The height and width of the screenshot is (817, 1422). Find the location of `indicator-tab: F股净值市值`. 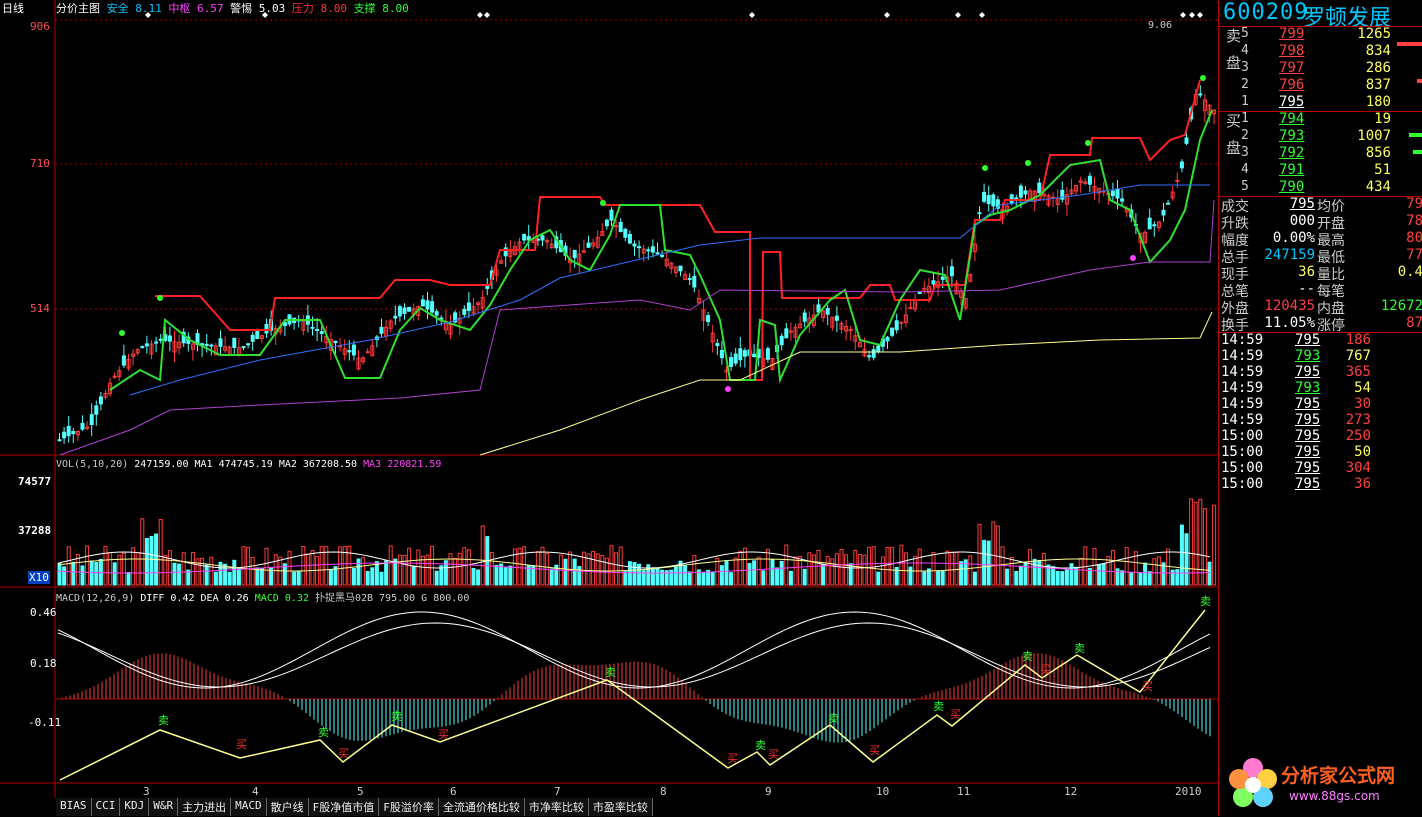

indicator-tab: F股净值市值 is located at coordinates (344, 807).